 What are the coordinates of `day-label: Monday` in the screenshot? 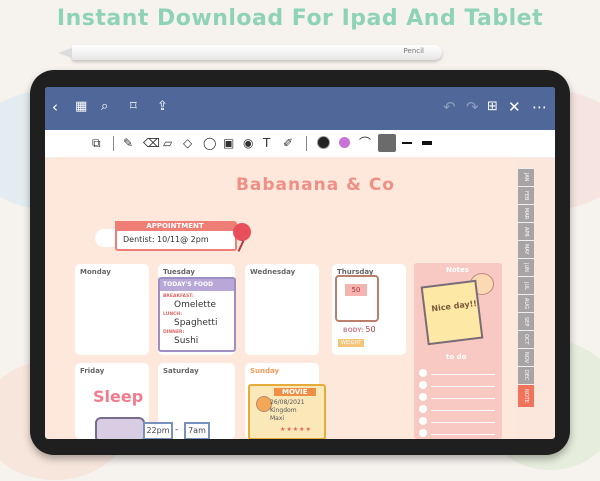 It's located at (95, 272).